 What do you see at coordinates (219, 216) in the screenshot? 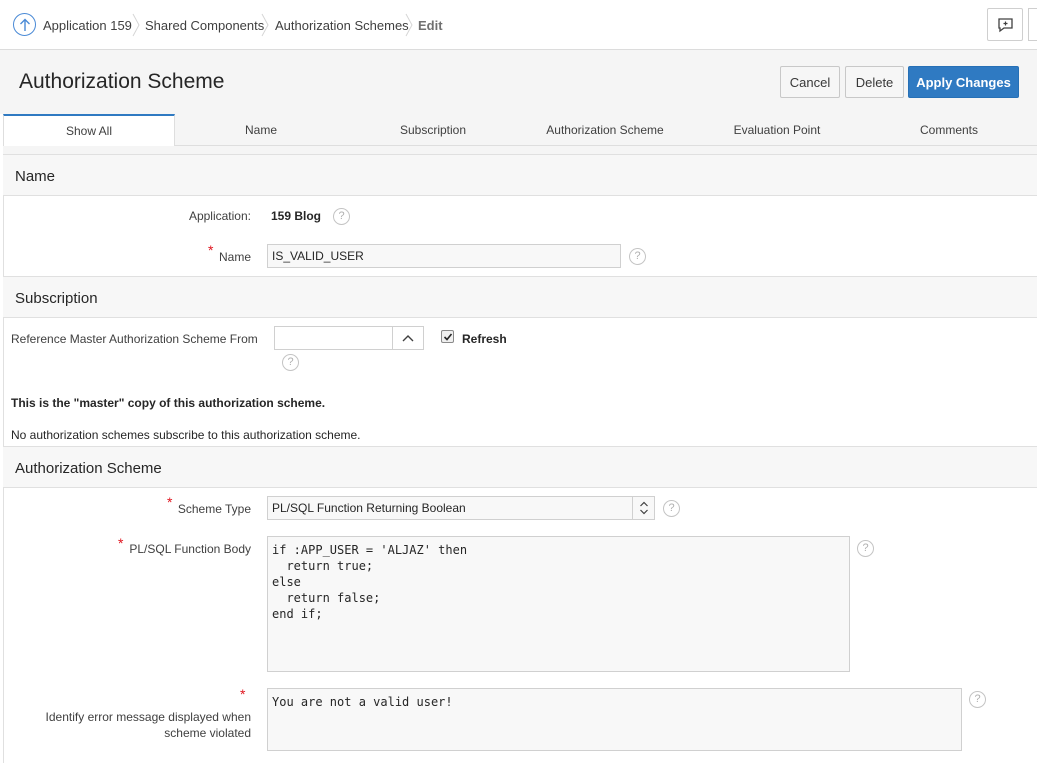
I see `application-label: Application:` at bounding box center [219, 216].